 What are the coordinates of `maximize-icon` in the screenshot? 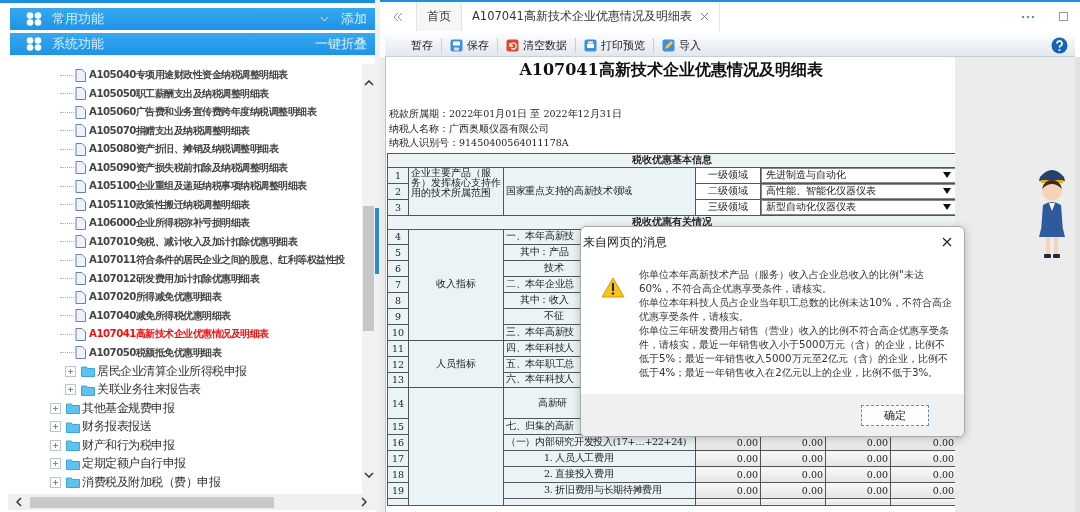 It's located at (1063, 16).